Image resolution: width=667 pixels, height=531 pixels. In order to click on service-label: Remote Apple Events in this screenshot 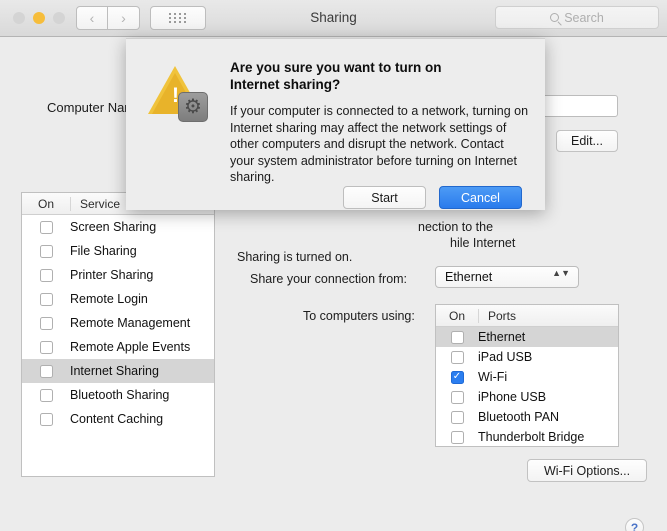, I will do `click(130, 347)`.